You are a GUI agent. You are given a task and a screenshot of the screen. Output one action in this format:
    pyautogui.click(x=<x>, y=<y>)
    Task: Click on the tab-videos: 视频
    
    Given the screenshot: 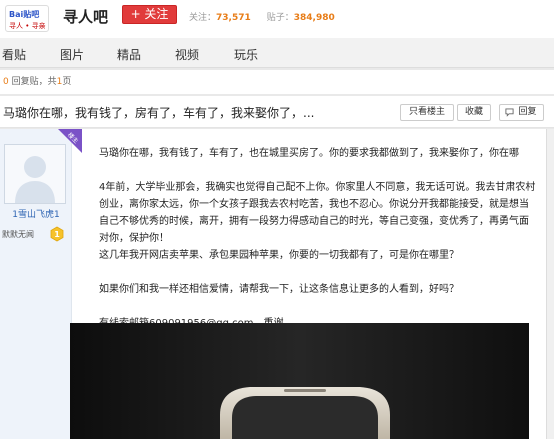 What is the action you would take?
    pyautogui.click(x=187, y=54)
    